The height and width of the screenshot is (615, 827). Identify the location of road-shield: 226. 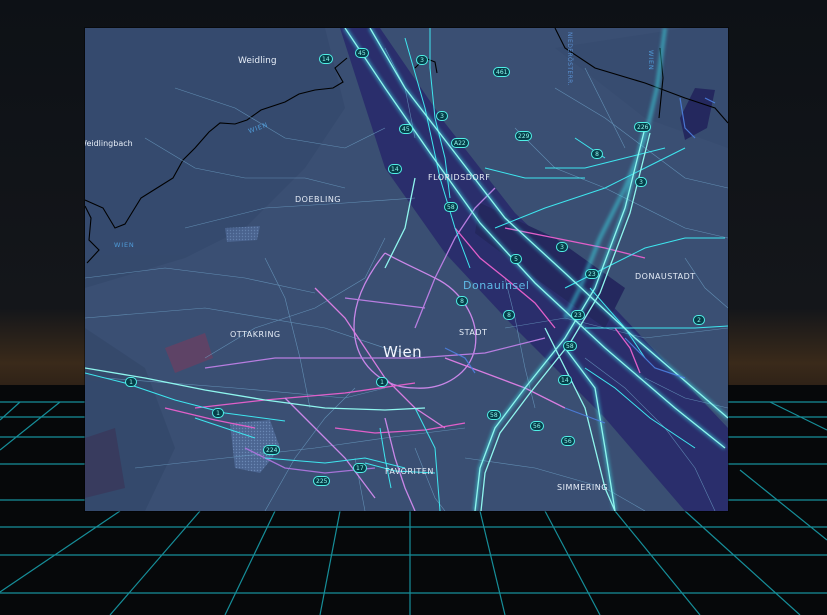
(643, 127).